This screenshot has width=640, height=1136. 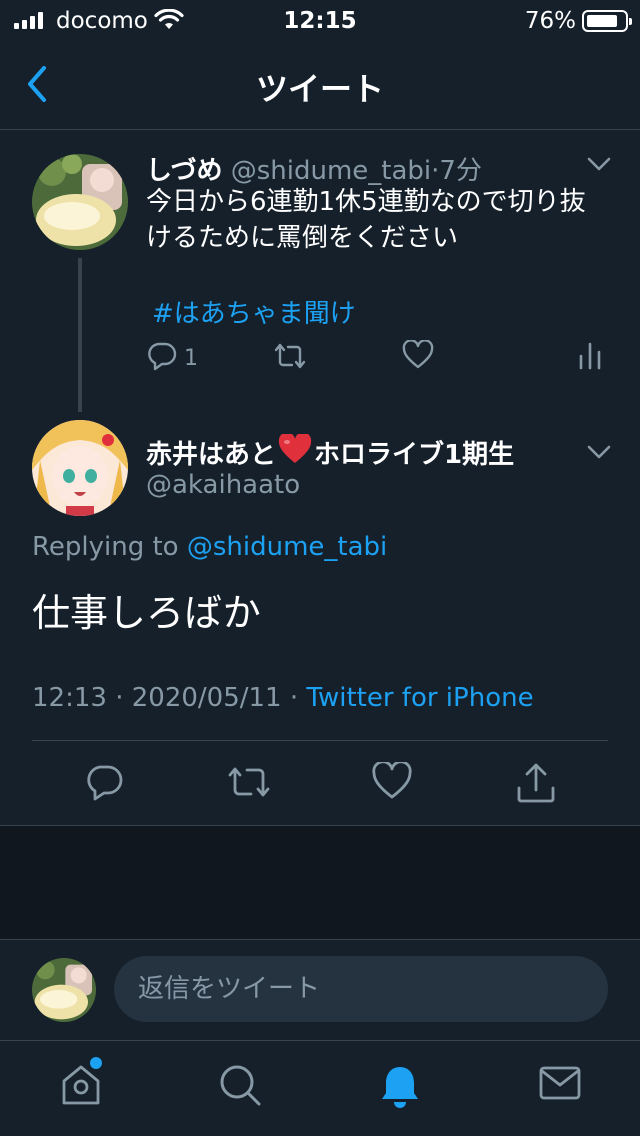 What do you see at coordinates (240, 1087) in the screenshot?
I see `search-icon` at bounding box center [240, 1087].